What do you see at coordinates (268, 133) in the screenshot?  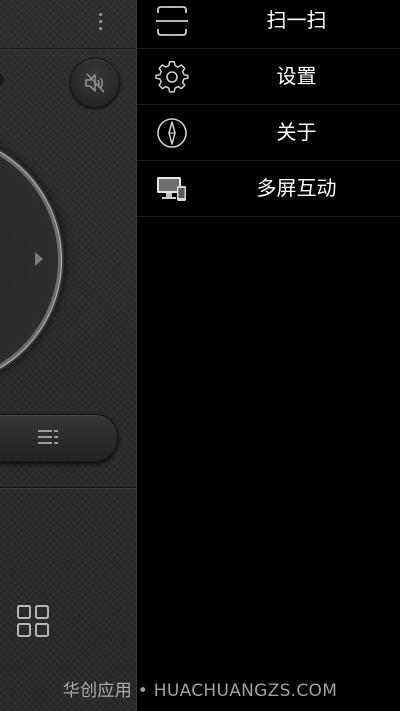 I see `menu-item-about: 关于` at bounding box center [268, 133].